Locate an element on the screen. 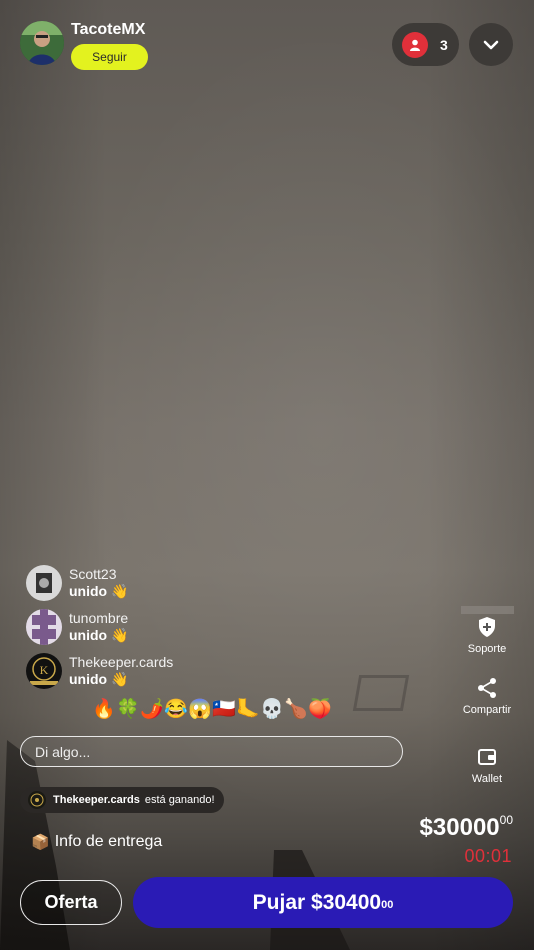  list-item: Scott23 unido 👋 is located at coordinates (99, 583).